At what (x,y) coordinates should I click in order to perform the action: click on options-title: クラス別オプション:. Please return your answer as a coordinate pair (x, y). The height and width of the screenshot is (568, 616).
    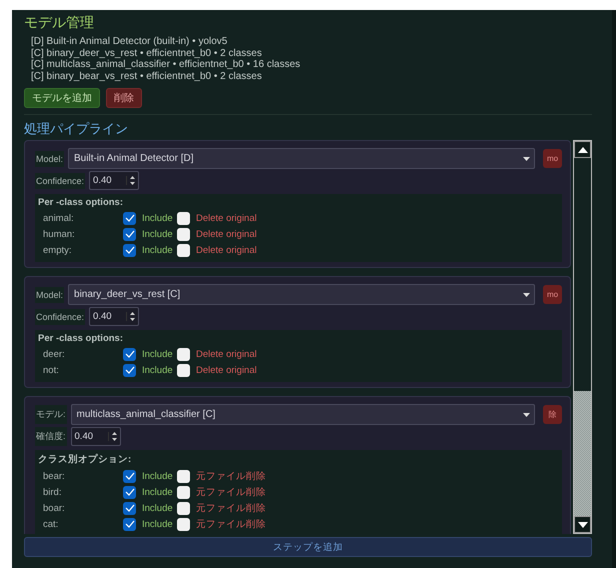
    Looking at the image, I should click on (85, 459).